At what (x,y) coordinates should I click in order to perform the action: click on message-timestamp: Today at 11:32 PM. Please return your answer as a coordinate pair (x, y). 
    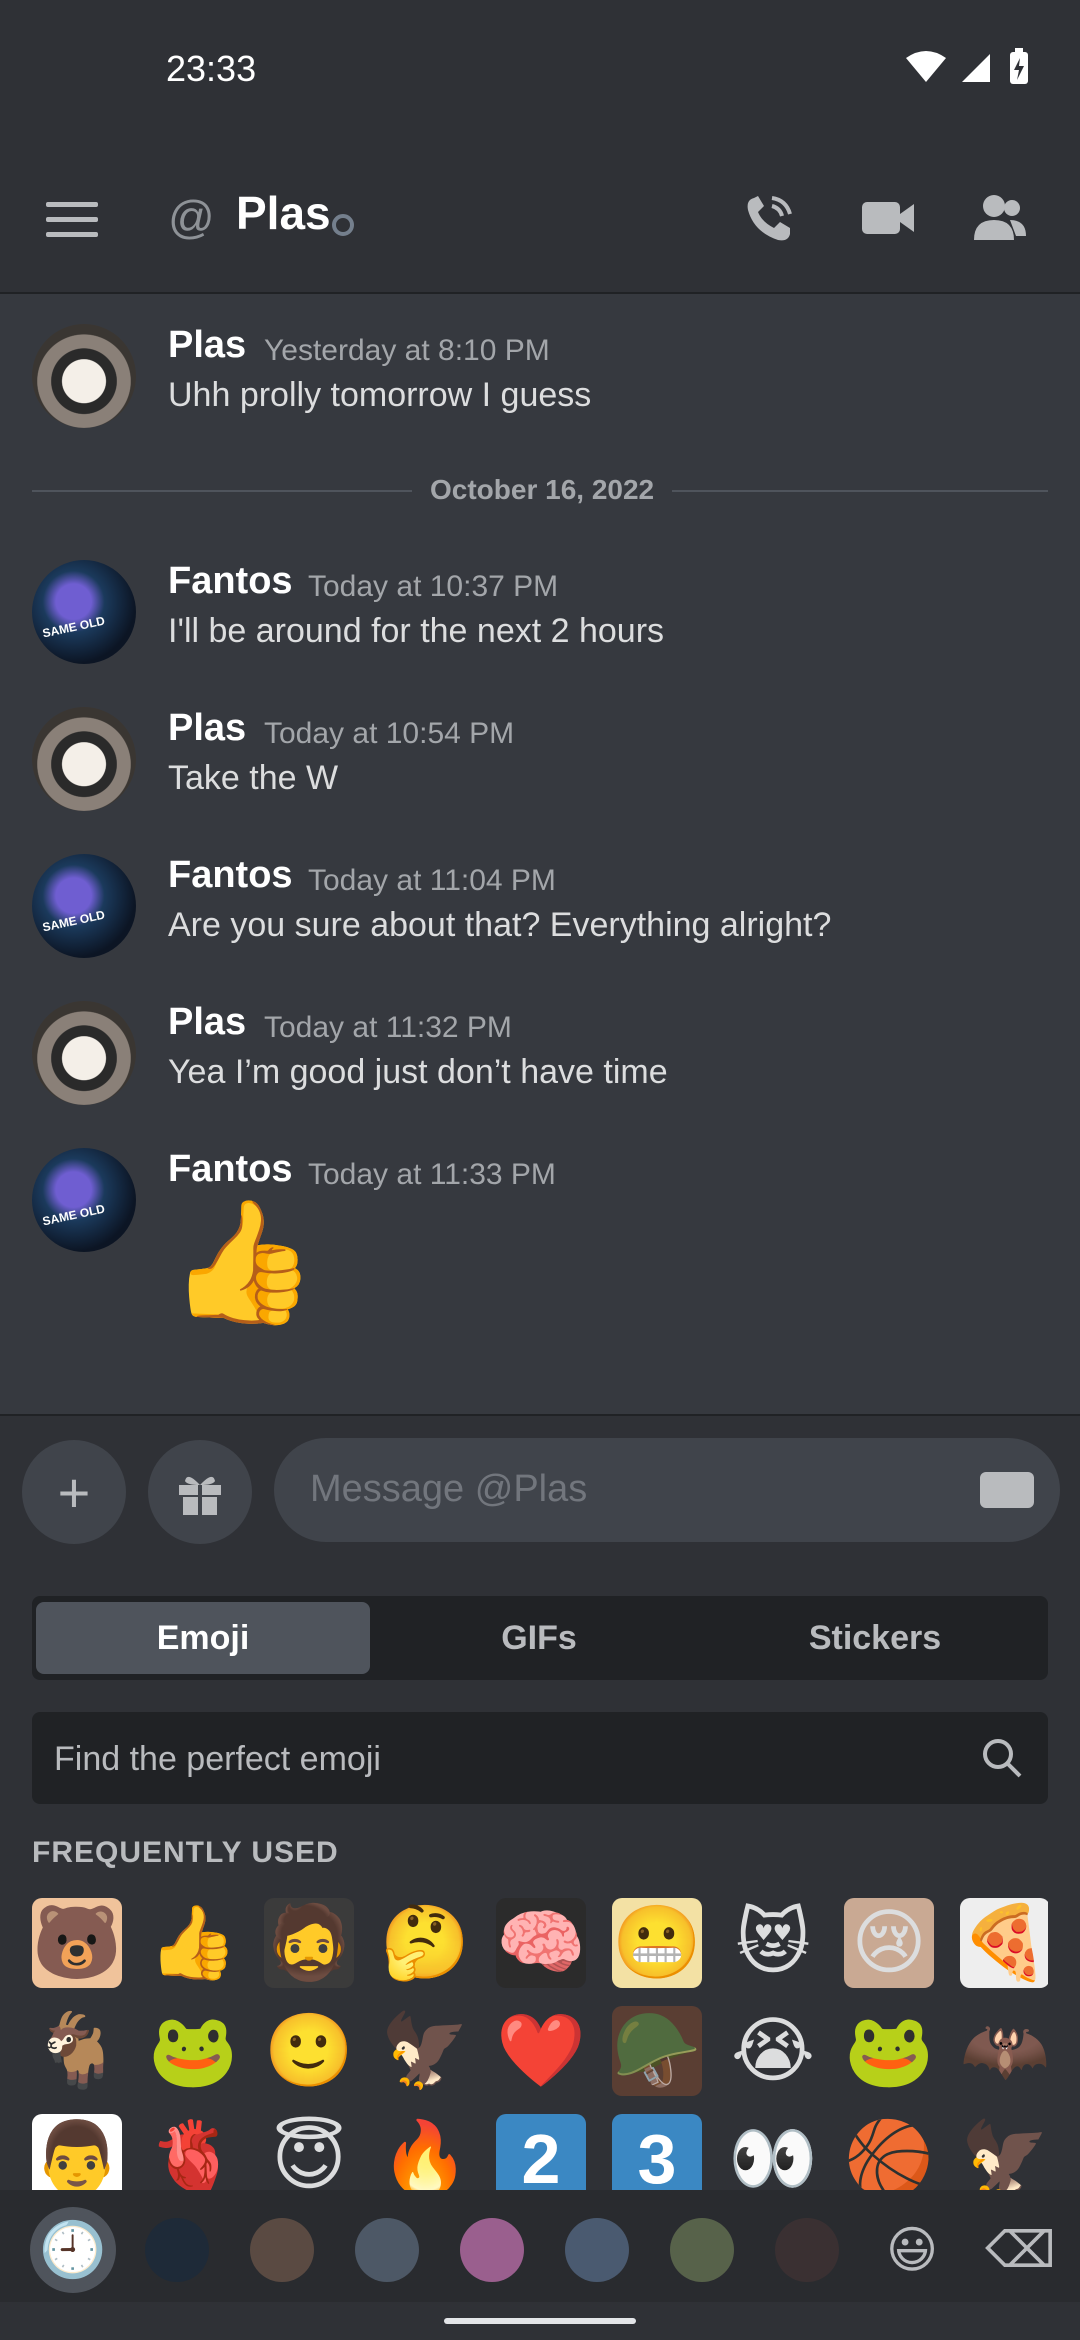
    Looking at the image, I should click on (388, 1027).